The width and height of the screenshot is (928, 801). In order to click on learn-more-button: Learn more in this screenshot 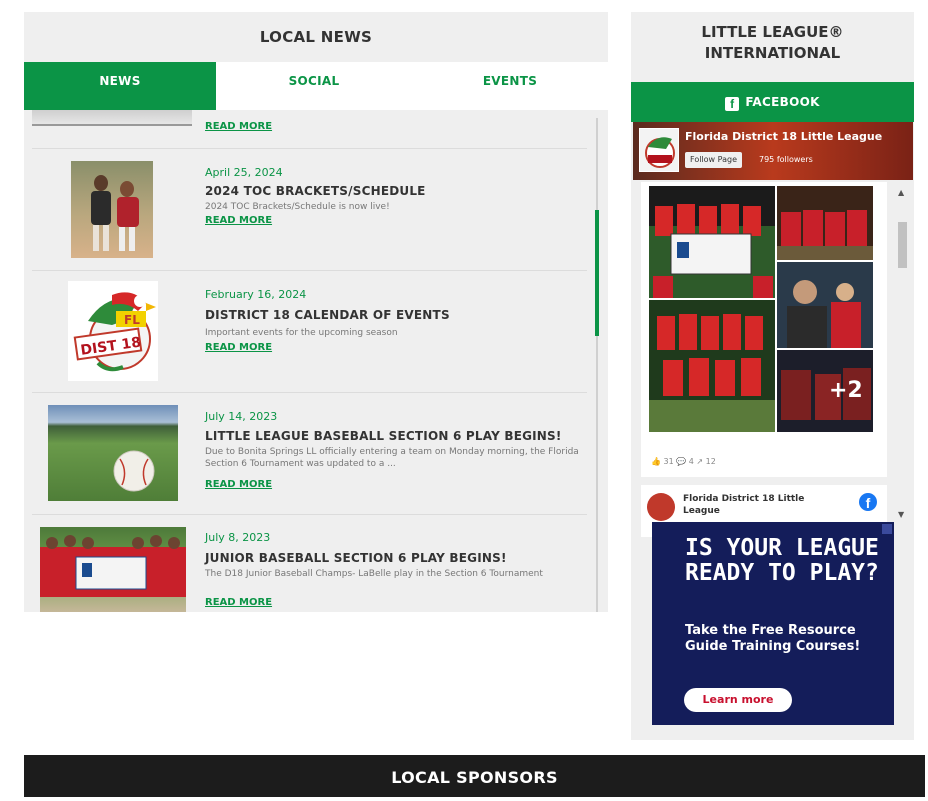, I will do `click(738, 700)`.